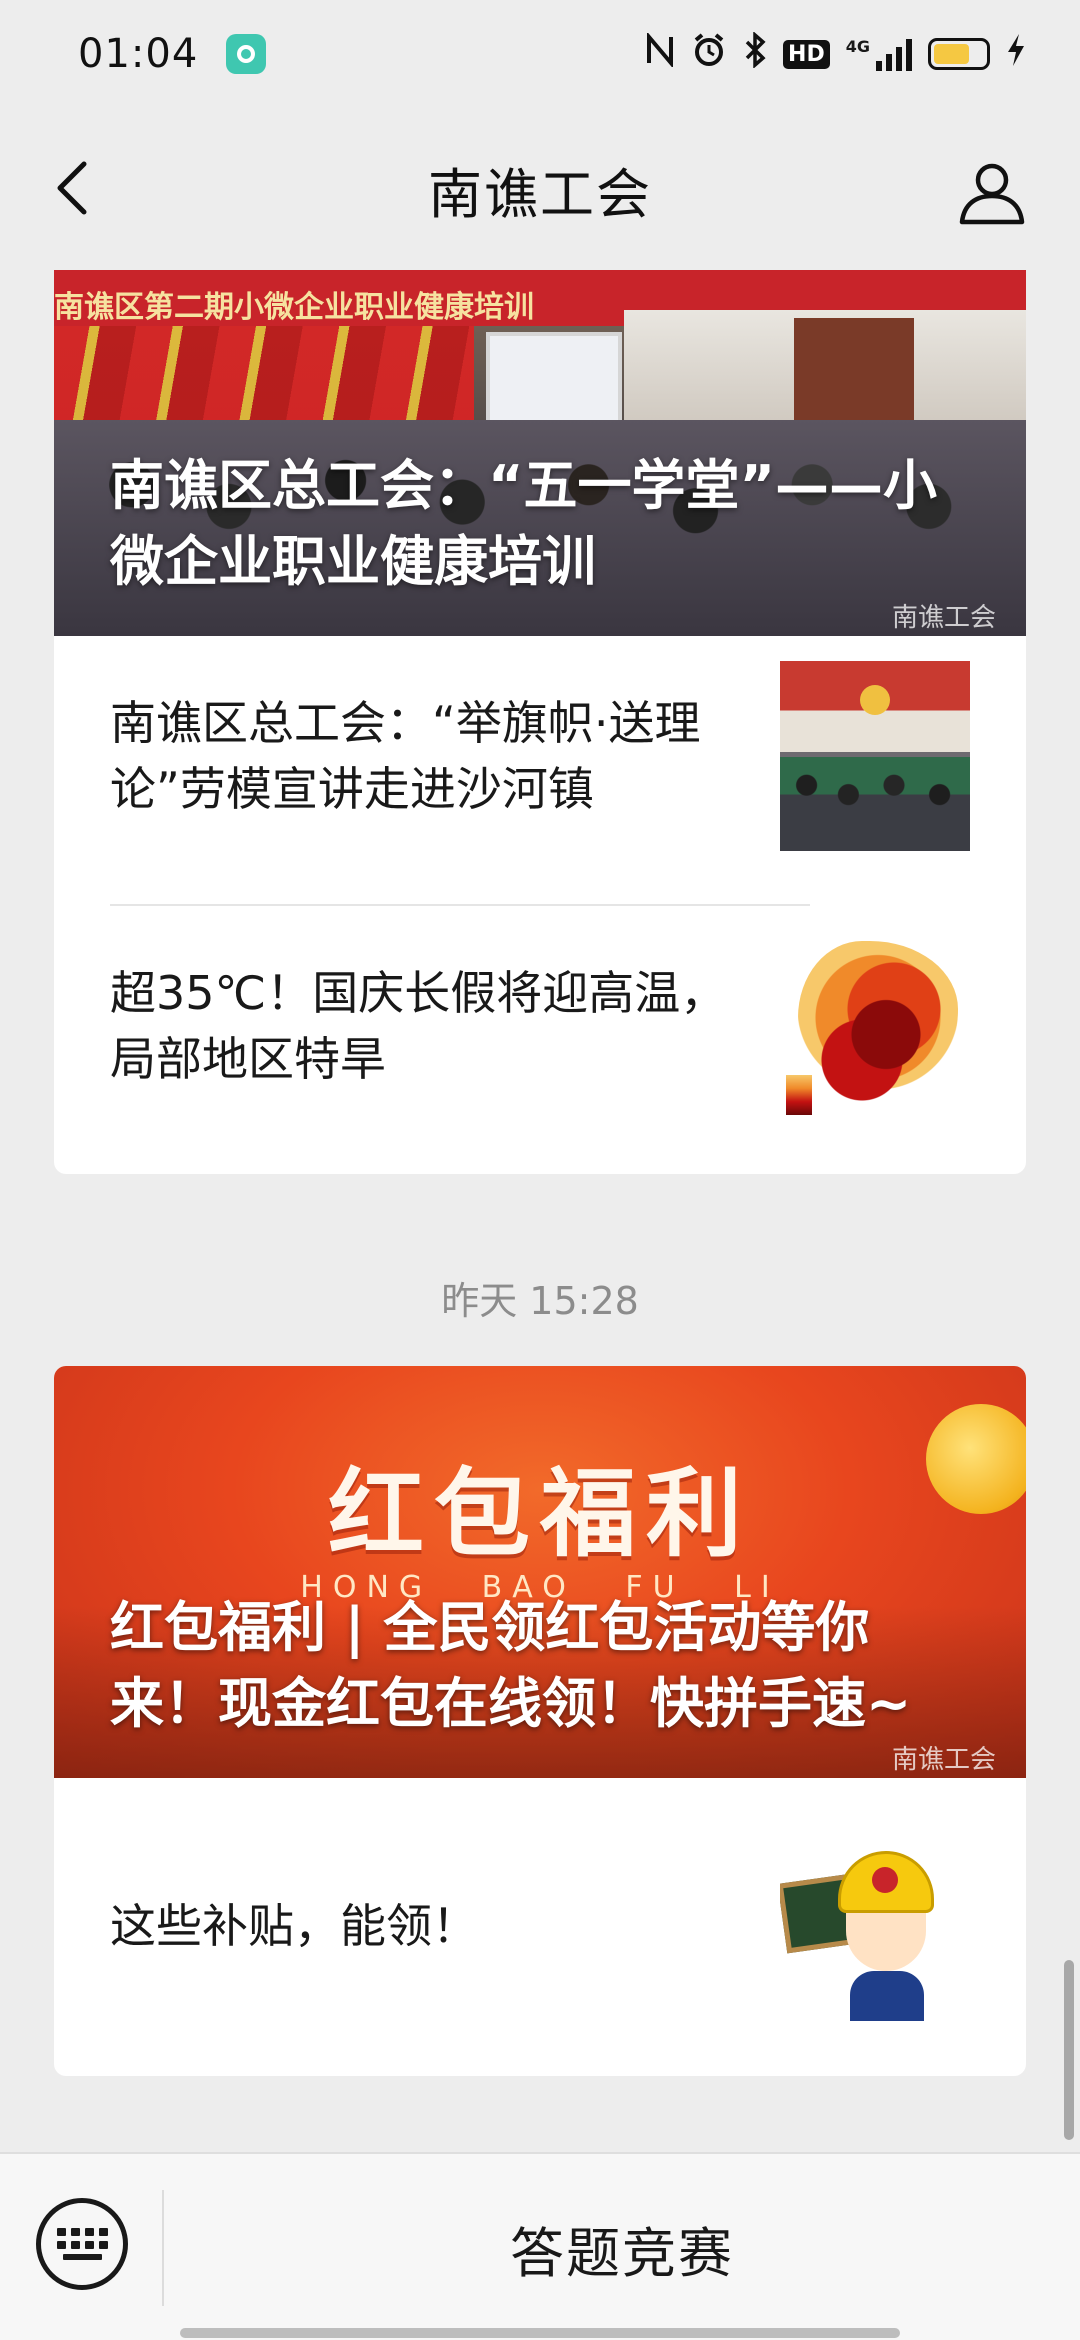 This screenshot has height=2340, width=1080. What do you see at coordinates (523, 523) in the screenshot?
I see `hero-article-title: 南谯区总工会：“五一学堂”——小微企业职业健康培训` at bounding box center [523, 523].